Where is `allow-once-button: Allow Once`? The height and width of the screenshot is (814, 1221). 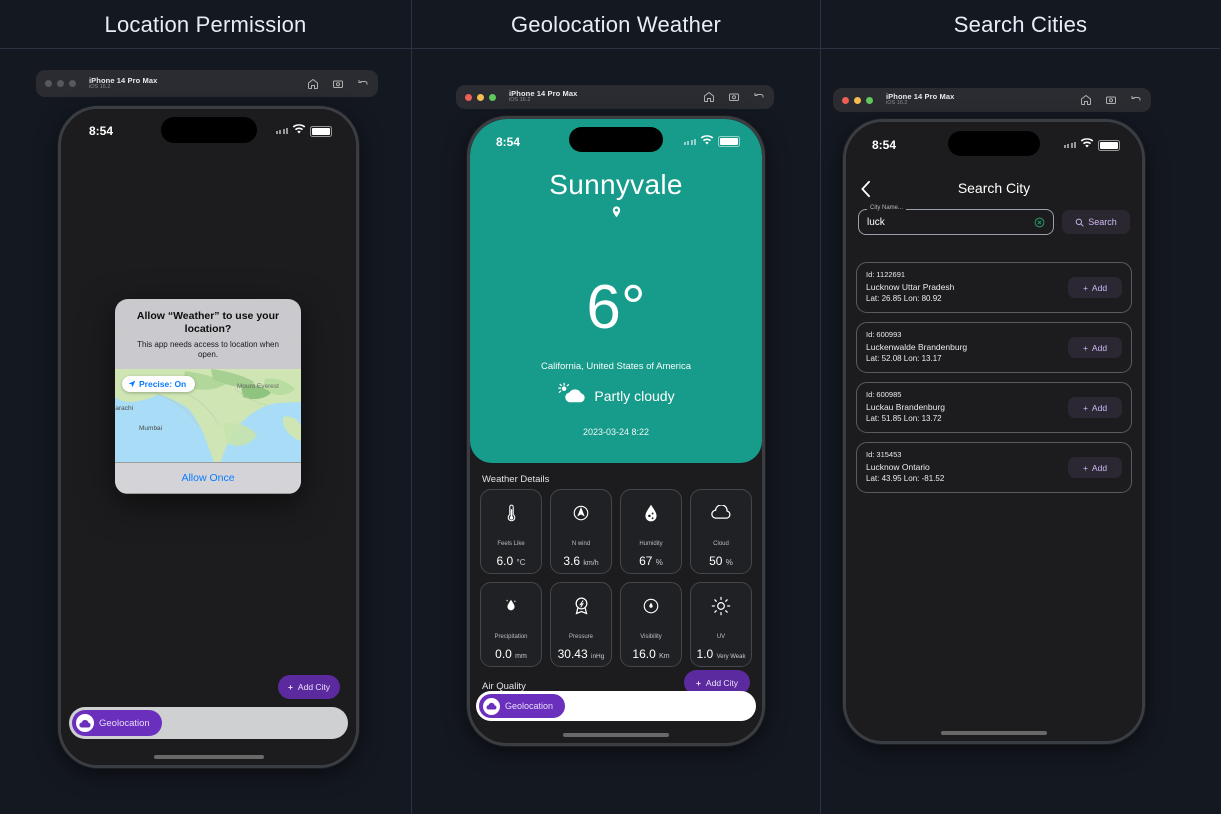 allow-once-button: Allow Once is located at coordinates (208, 478).